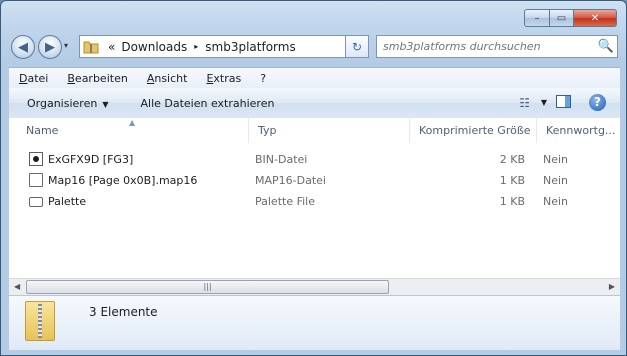 Image resolution: width=627 pixels, height=356 pixels. What do you see at coordinates (91, 47) in the screenshot?
I see `zip-folder-icon` at bounding box center [91, 47].